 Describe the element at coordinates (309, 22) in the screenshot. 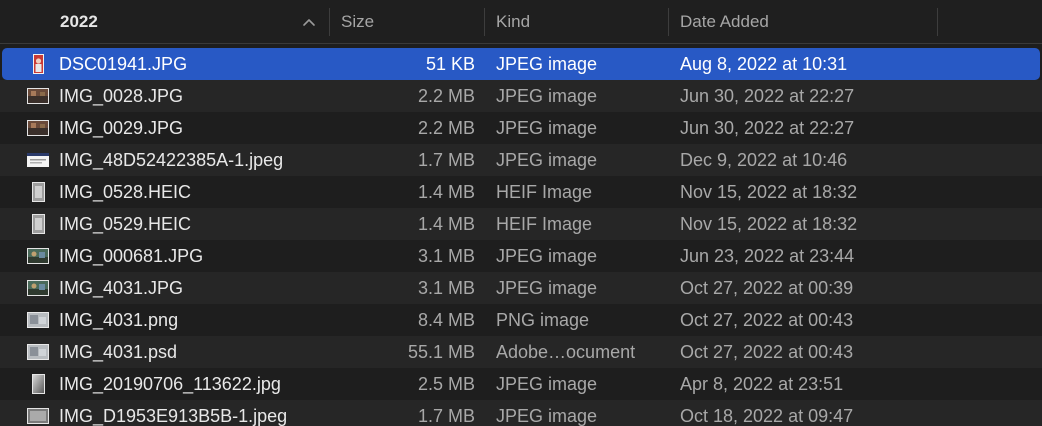

I see `chevron-up-icon` at that location.